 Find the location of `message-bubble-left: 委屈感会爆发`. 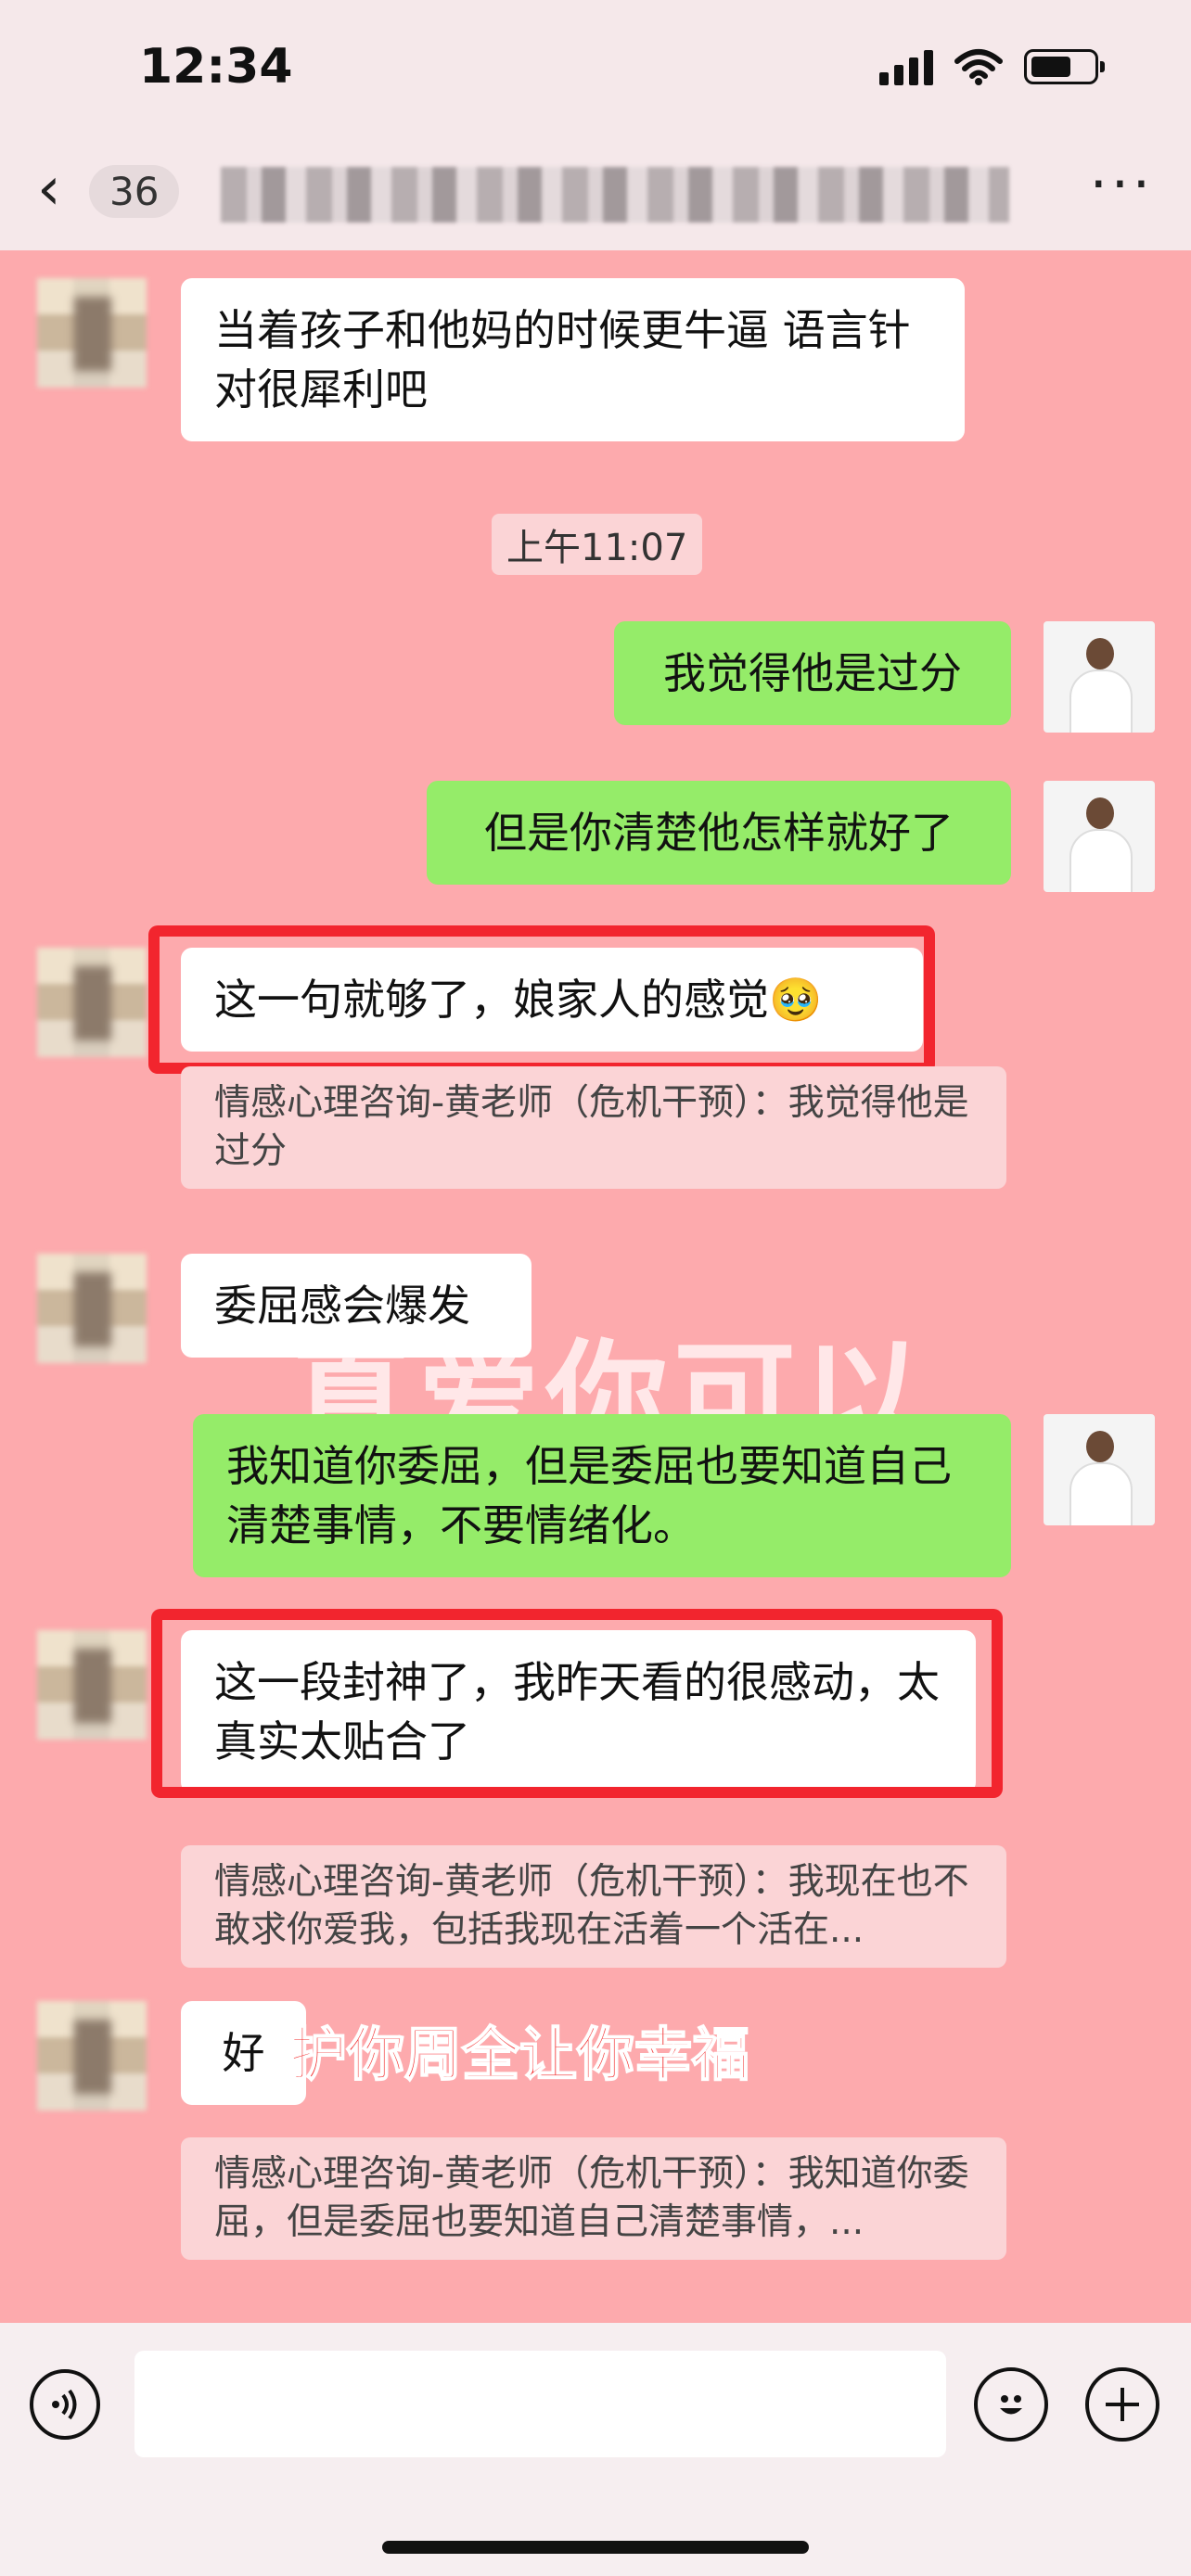

message-bubble-left: 委屈感会爆发 is located at coordinates (356, 1306).